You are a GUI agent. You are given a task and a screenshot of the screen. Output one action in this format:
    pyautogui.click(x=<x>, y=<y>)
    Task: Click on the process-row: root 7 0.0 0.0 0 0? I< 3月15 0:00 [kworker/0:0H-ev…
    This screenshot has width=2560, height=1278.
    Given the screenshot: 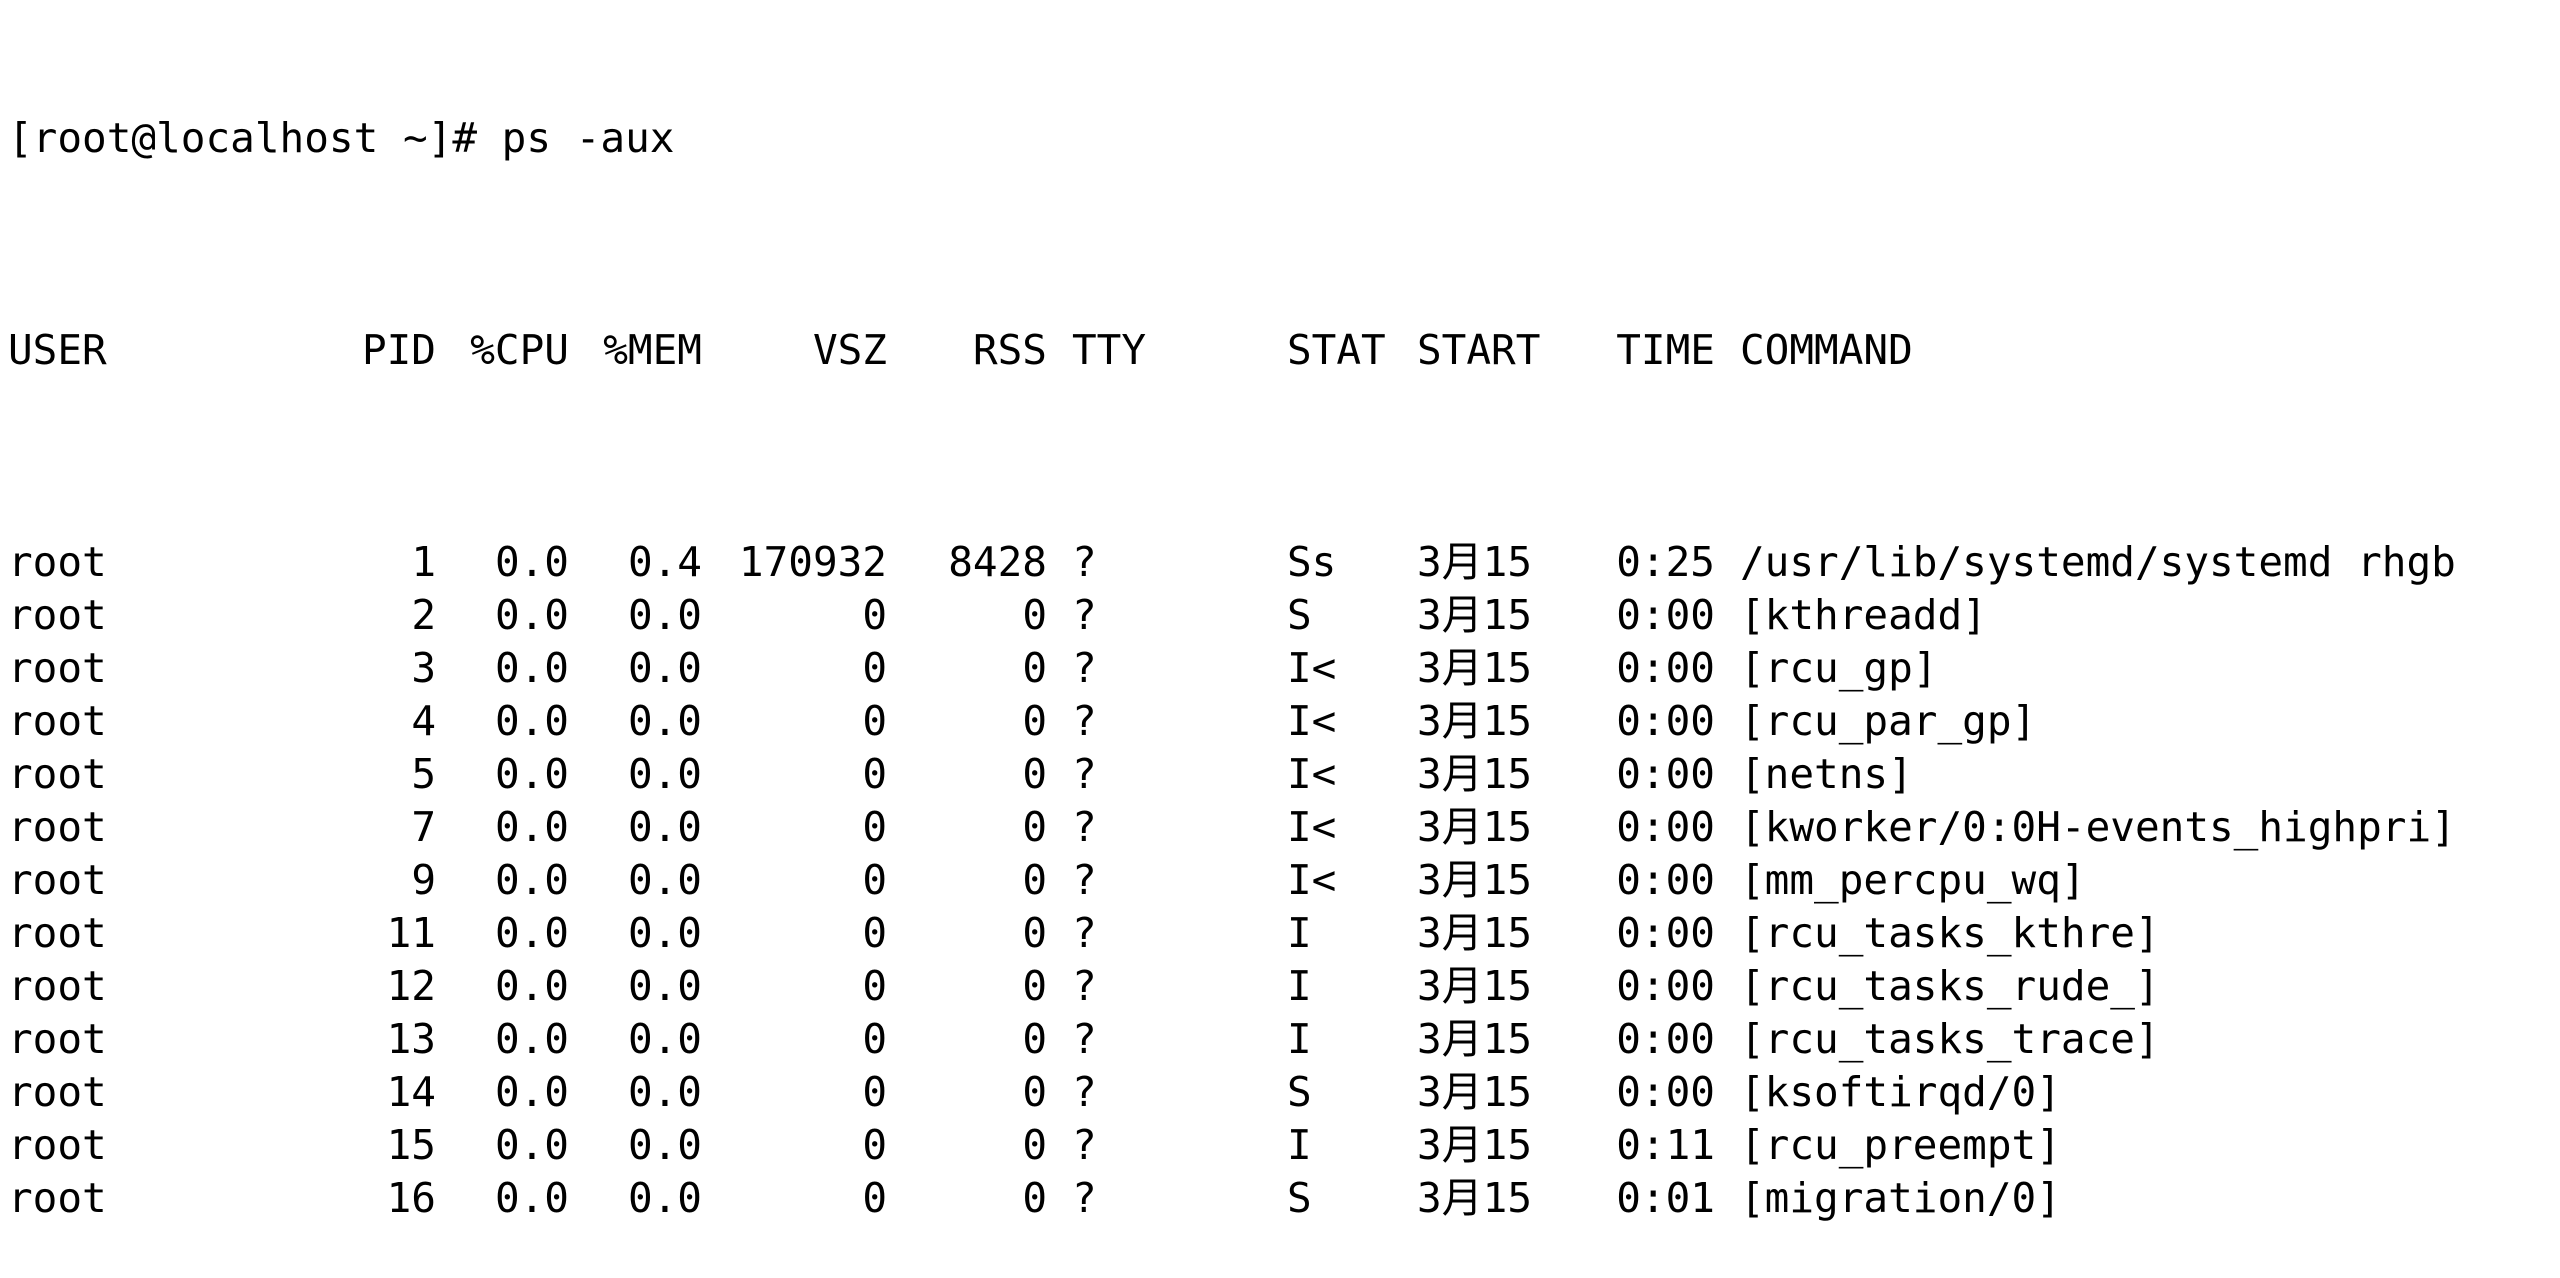 What is the action you would take?
    pyautogui.click(x=1284, y=827)
    